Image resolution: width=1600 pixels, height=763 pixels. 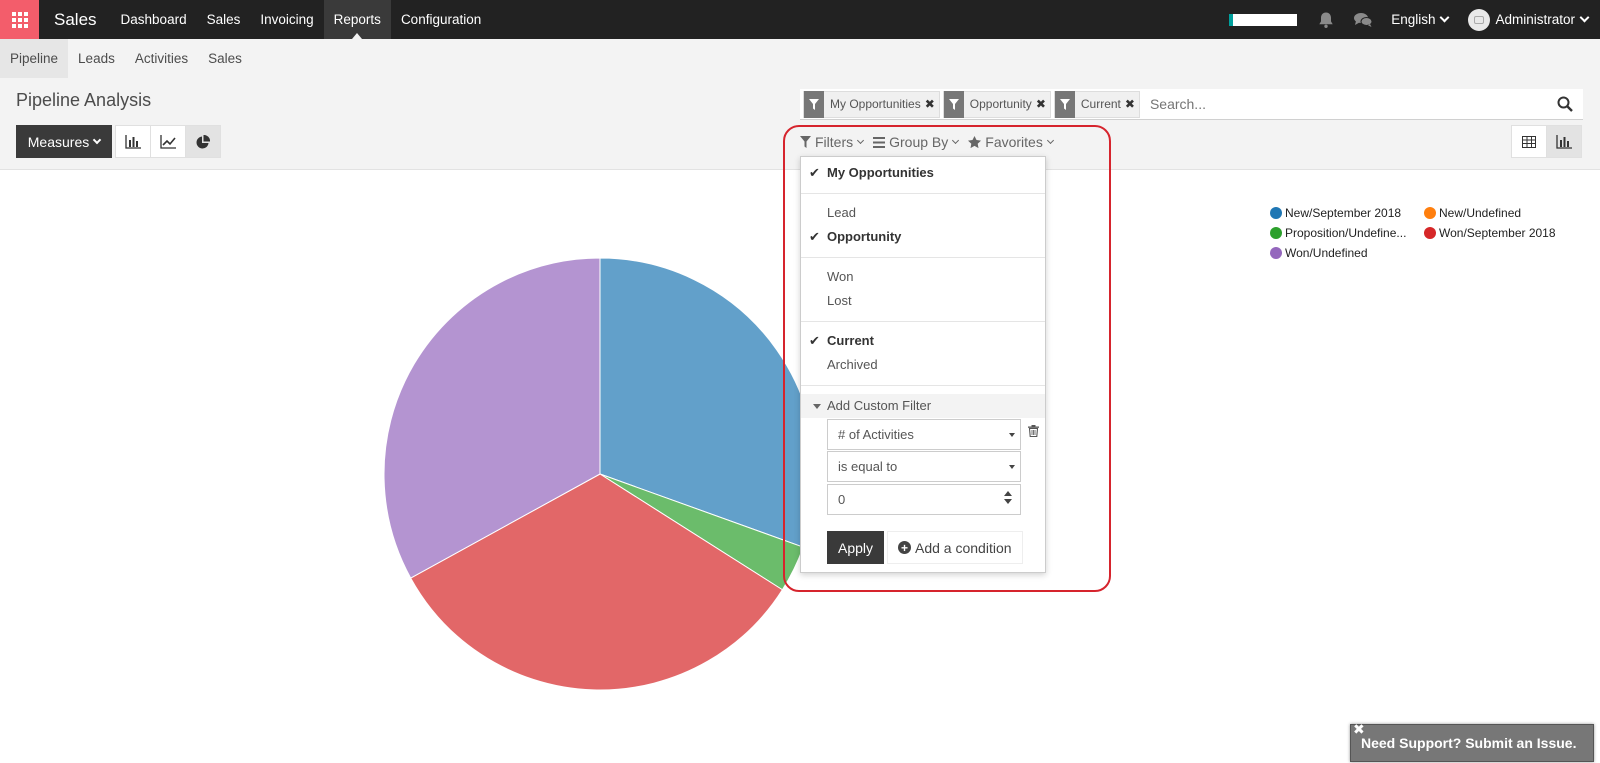 I want to click on grid-icon, so click(x=19, y=19).